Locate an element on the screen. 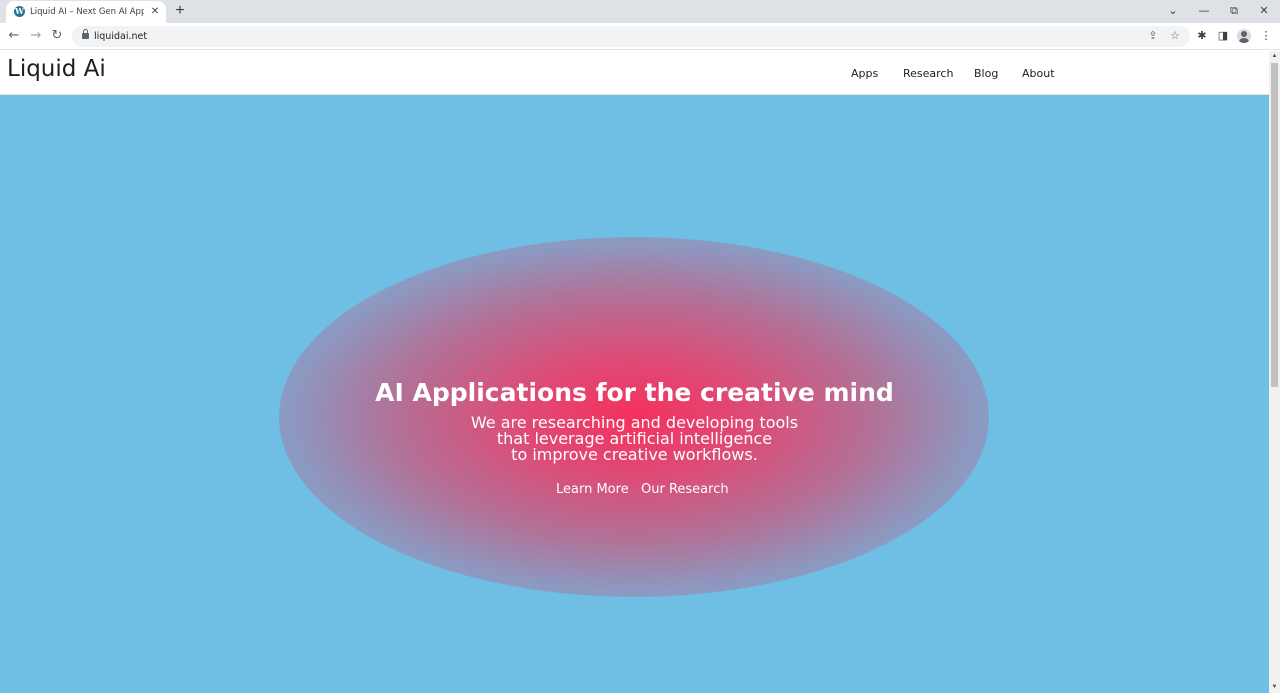 The width and height of the screenshot is (1280, 693). nav-blog: Blog is located at coordinates (986, 74).